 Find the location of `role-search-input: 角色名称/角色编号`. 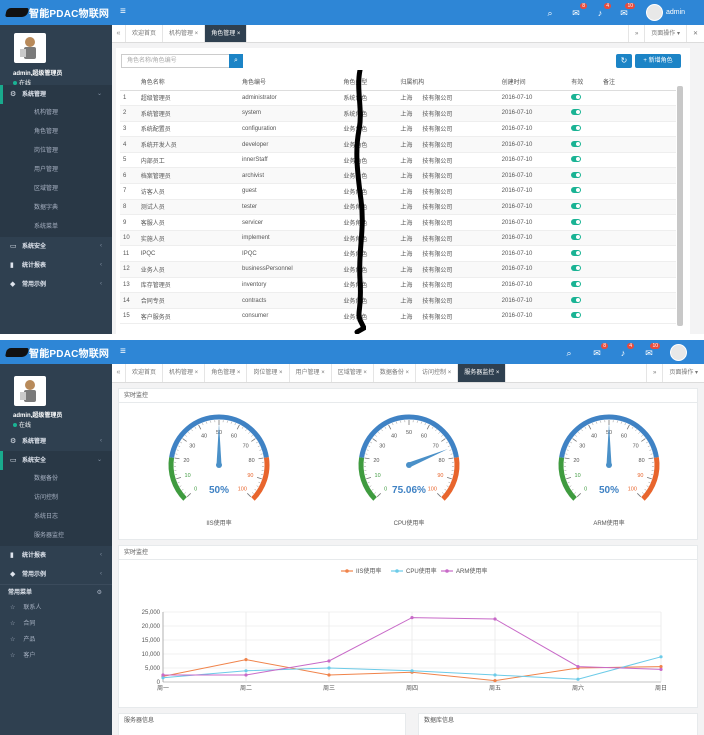

role-search-input: 角色名称/角色编号 is located at coordinates (175, 61).